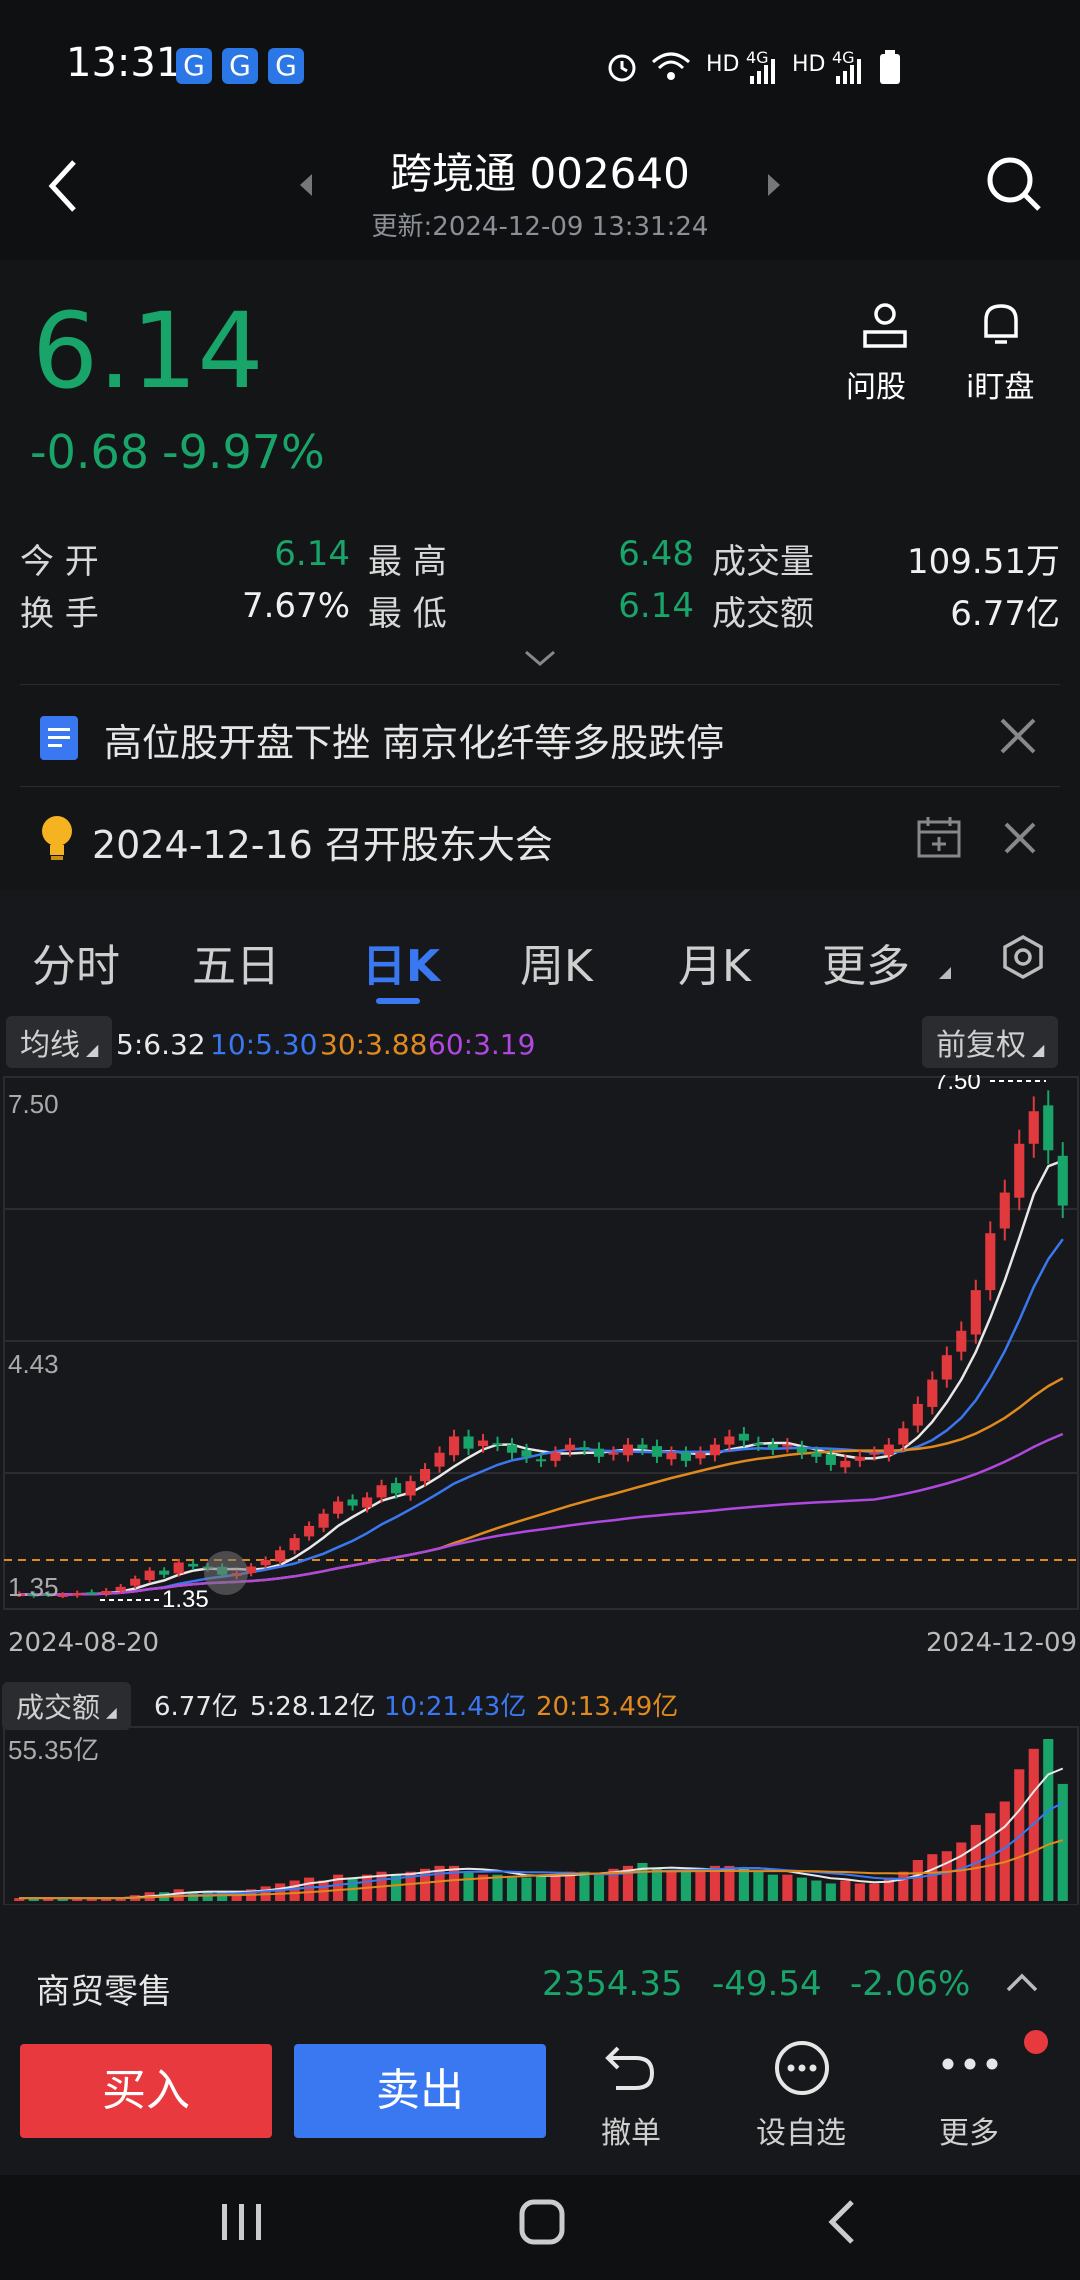 Image resolution: width=1080 pixels, height=2280 pixels. Describe the element at coordinates (801, 2130) in the screenshot. I see `add-watchlist-label: 设自选` at that location.